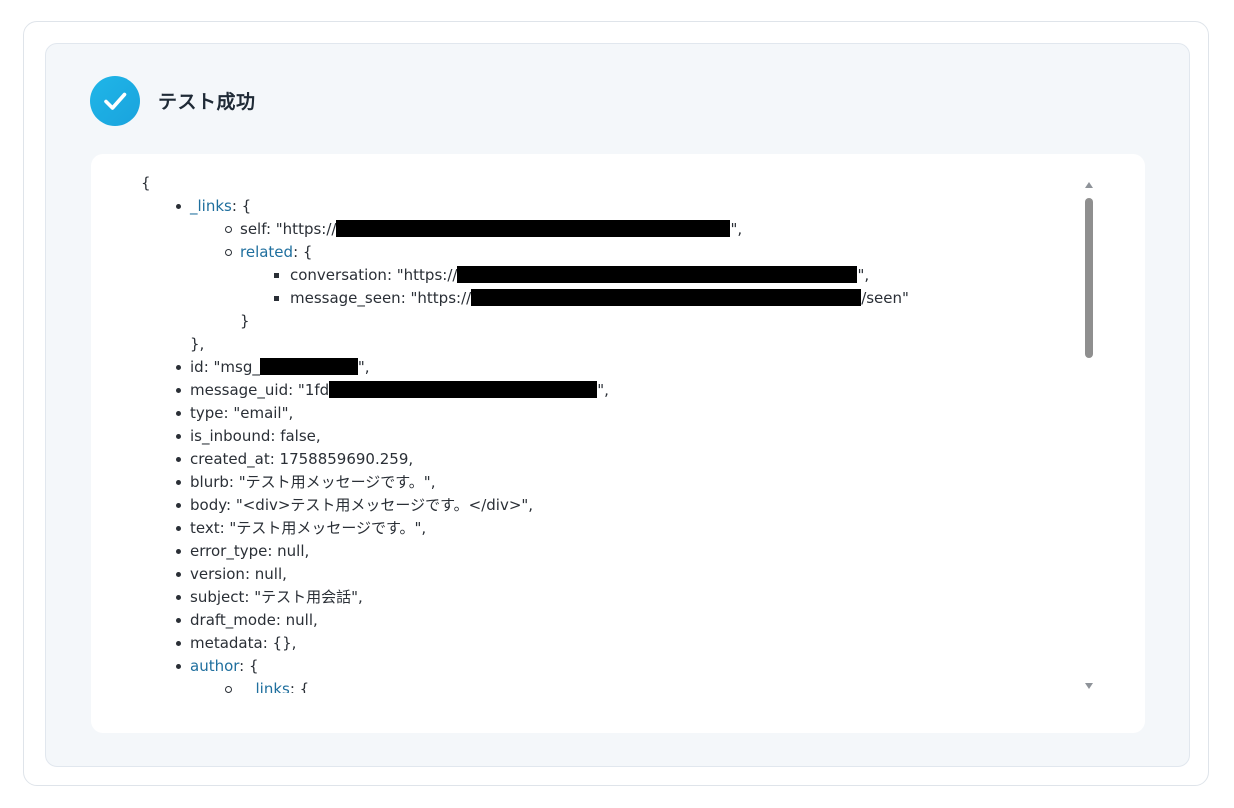 The image size is (1234, 808). What do you see at coordinates (1089, 686) in the screenshot?
I see `scroll-down-arrow-icon` at bounding box center [1089, 686].